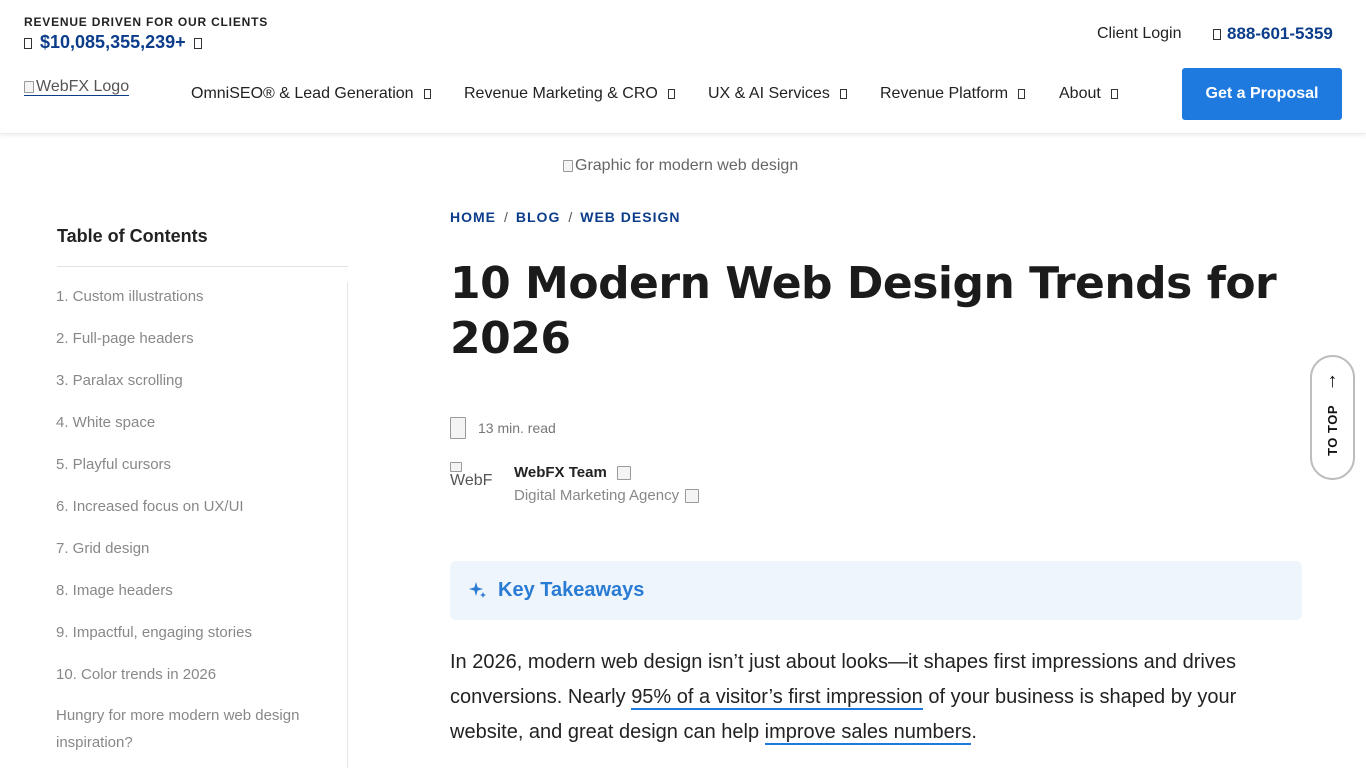 This screenshot has width=1366, height=768. What do you see at coordinates (1139, 34) in the screenshot?
I see `client-login-link: Client Login` at bounding box center [1139, 34].